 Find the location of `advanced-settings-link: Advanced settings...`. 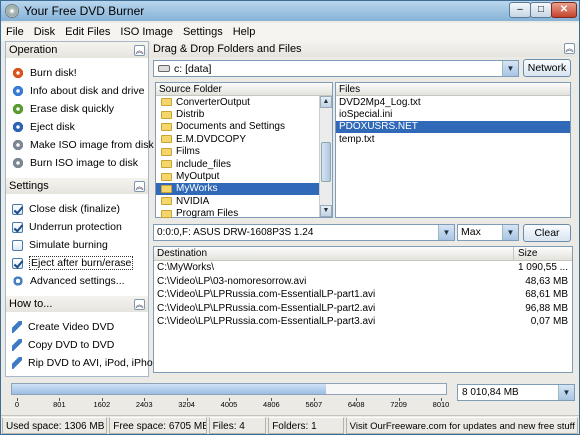

advanced-settings-link: Advanced settings... is located at coordinates (77, 281).